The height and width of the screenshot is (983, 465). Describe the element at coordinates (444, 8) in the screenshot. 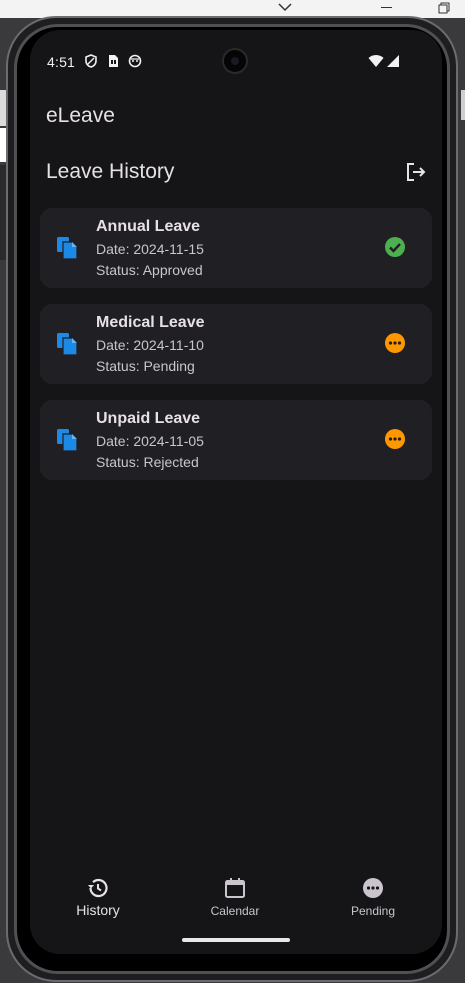

I see `restore-icon` at that location.